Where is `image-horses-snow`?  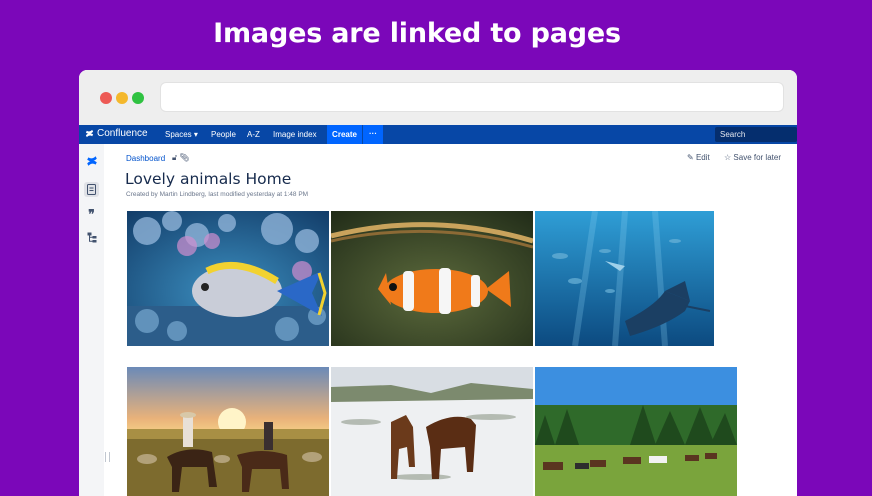
image-horses-snow is located at coordinates (432, 431).